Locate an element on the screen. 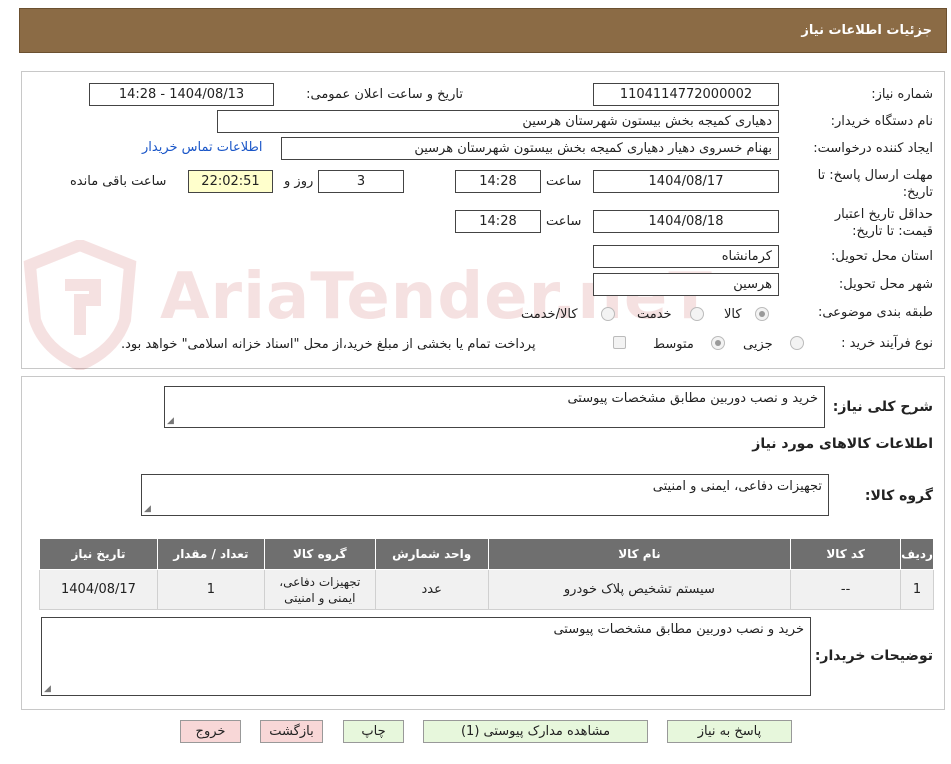 This screenshot has height=764, width=951. col-row: ردیف is located at coordinates (917, 554).